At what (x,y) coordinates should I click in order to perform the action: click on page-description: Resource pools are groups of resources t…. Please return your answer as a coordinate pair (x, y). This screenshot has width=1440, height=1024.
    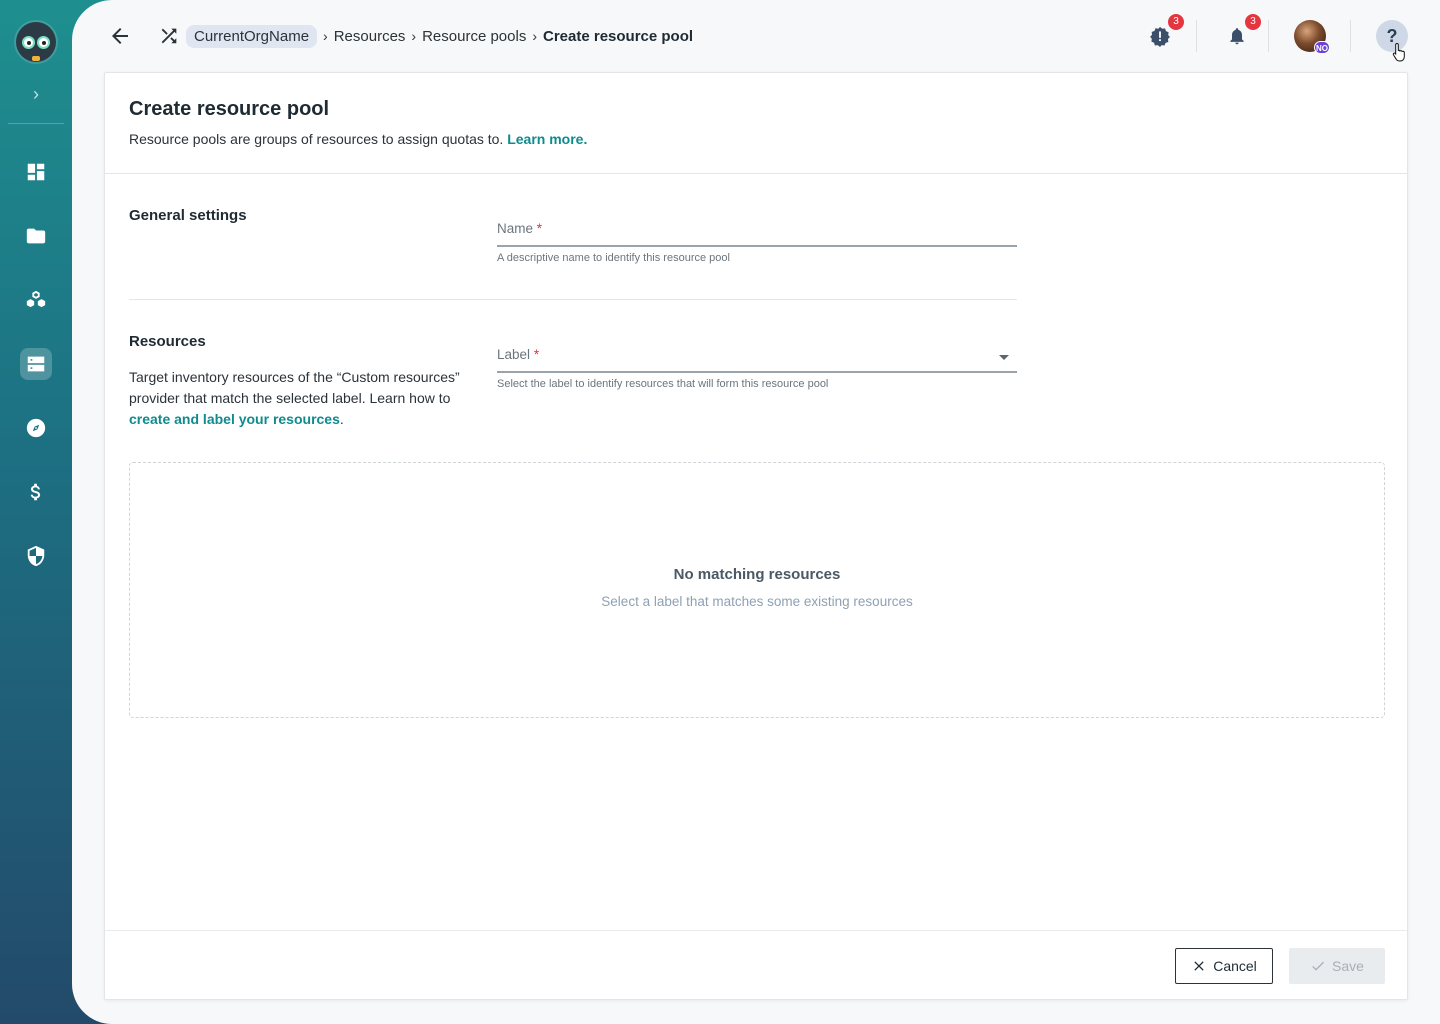
    Looking at the image, I should click on (358, 139).